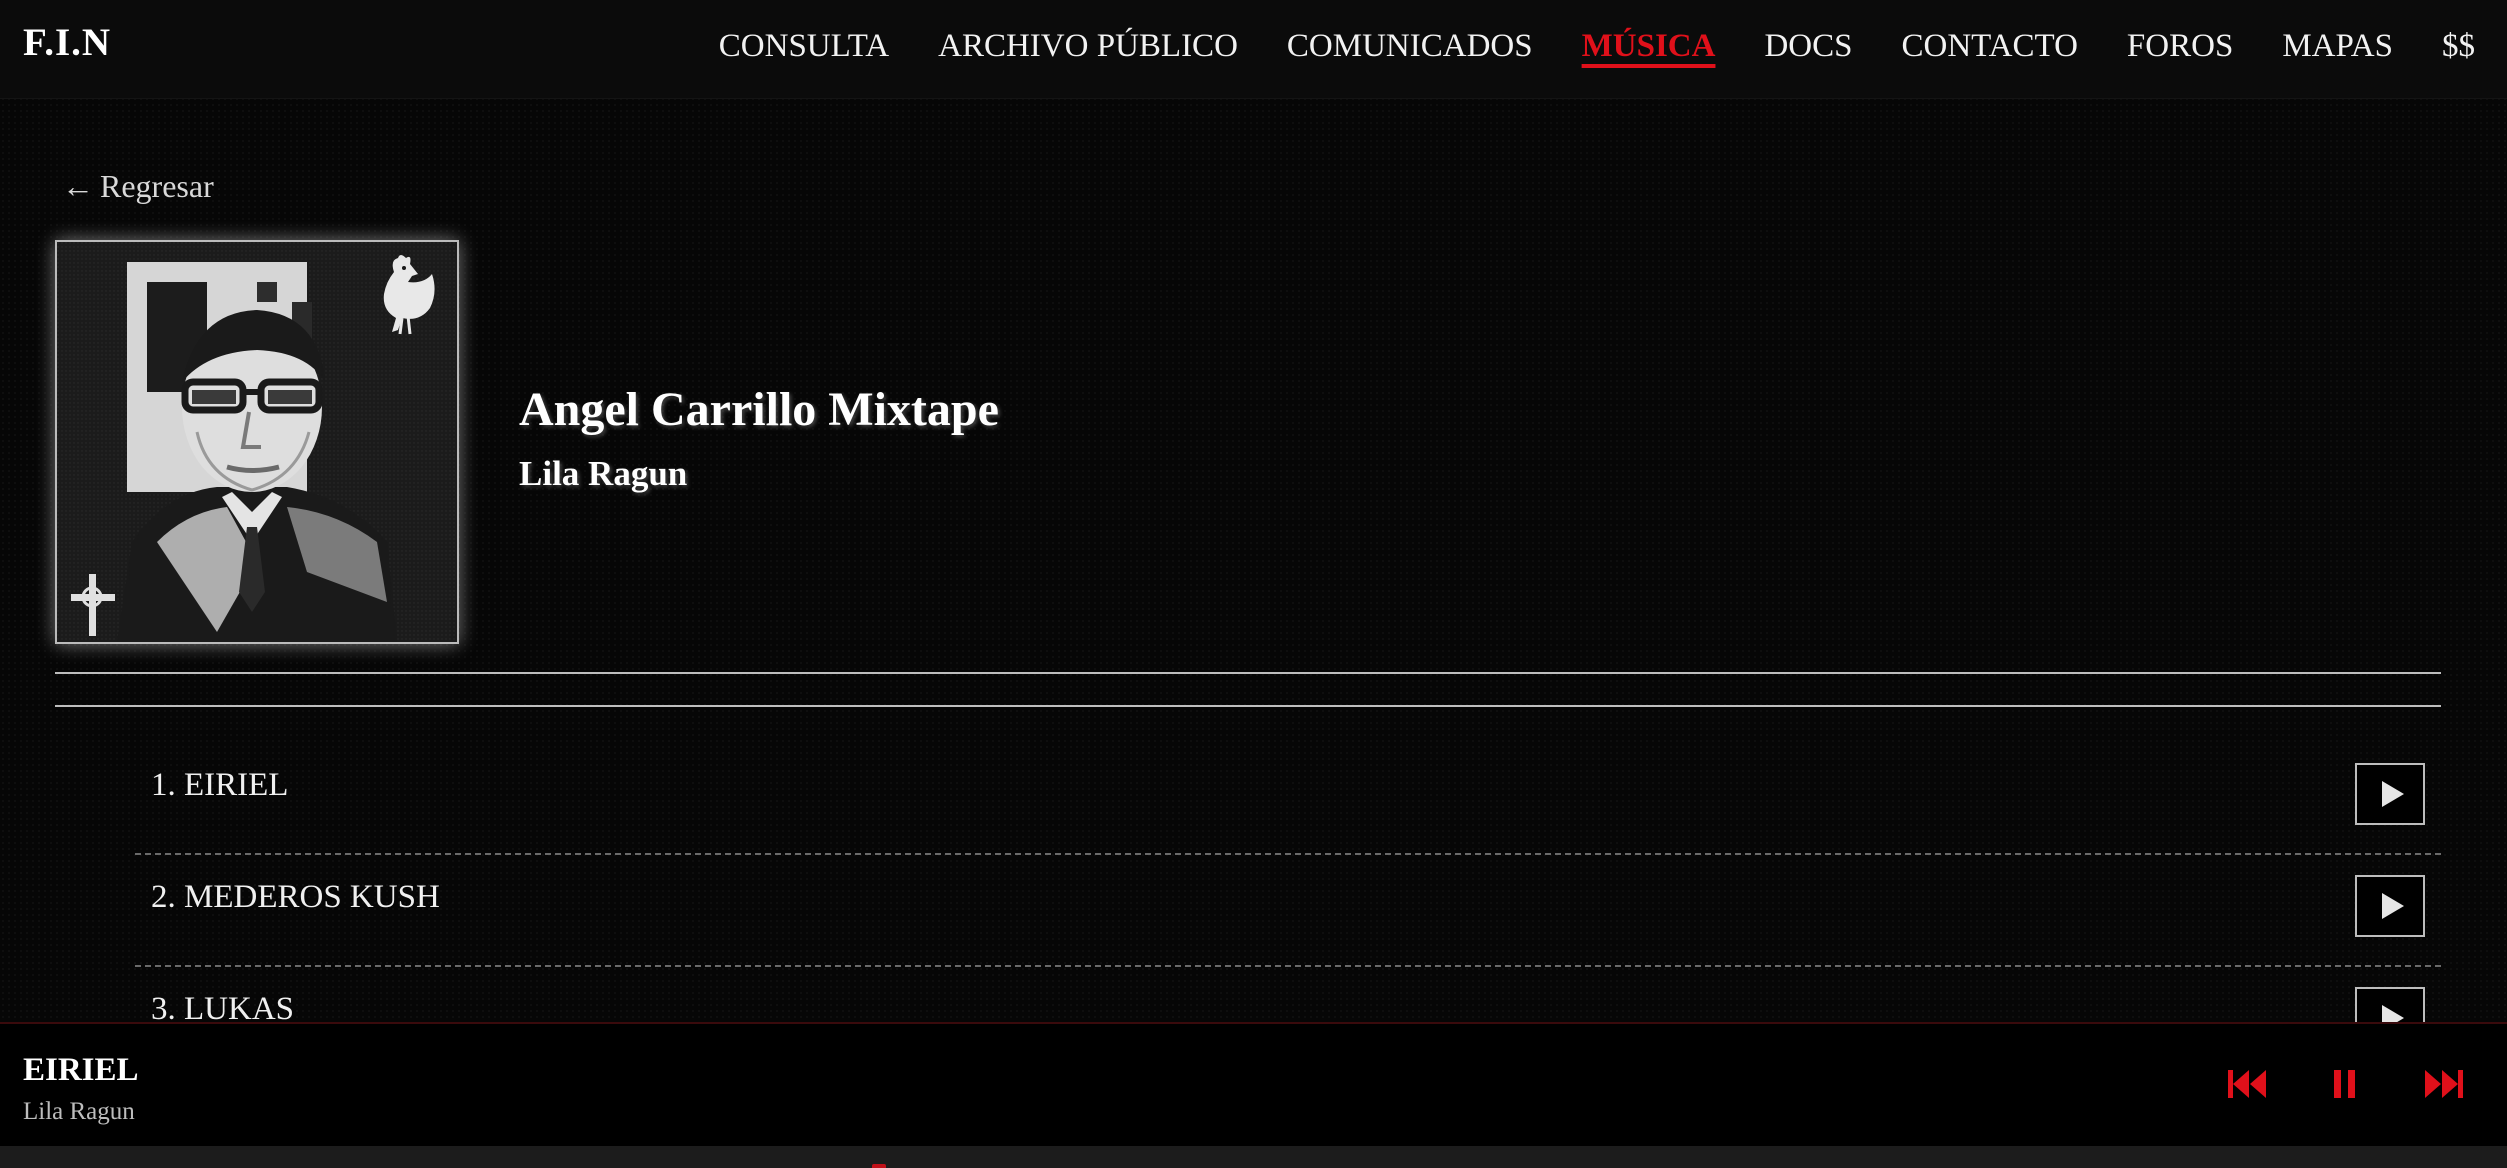  Describe the element at coordinates (1288, 912) in the screenshot. I see `track-row: 2. MEDEROS KUSH` at that location.